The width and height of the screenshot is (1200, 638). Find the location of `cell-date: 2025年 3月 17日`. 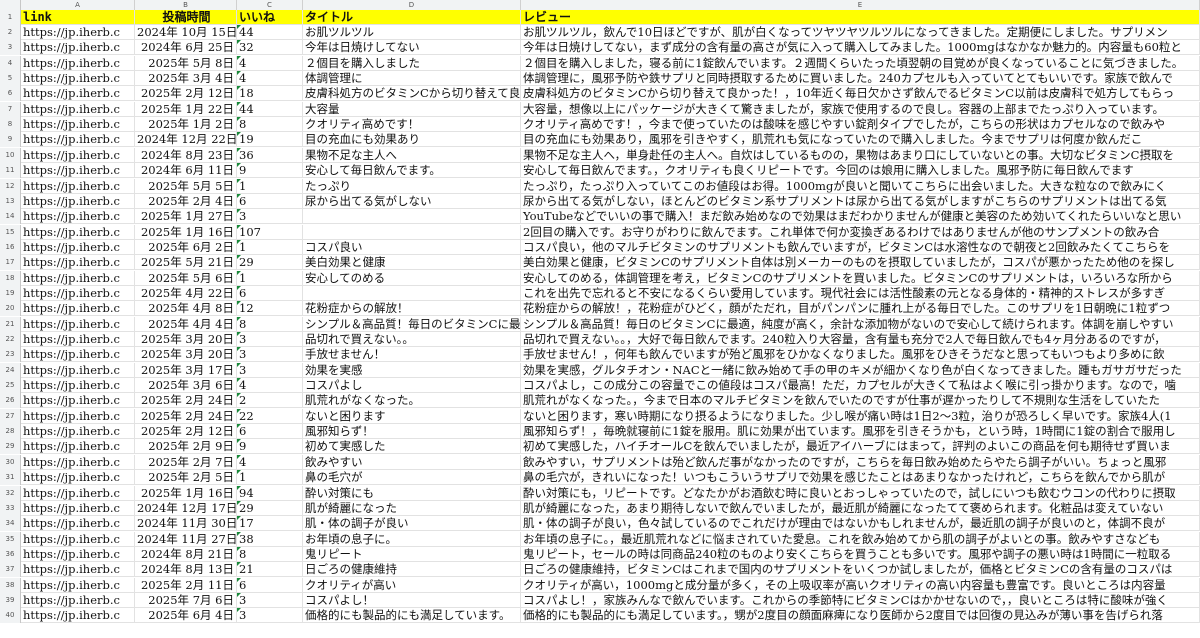

cell-date: 2025年 3月 17日 is located at coordinates (186, 370).